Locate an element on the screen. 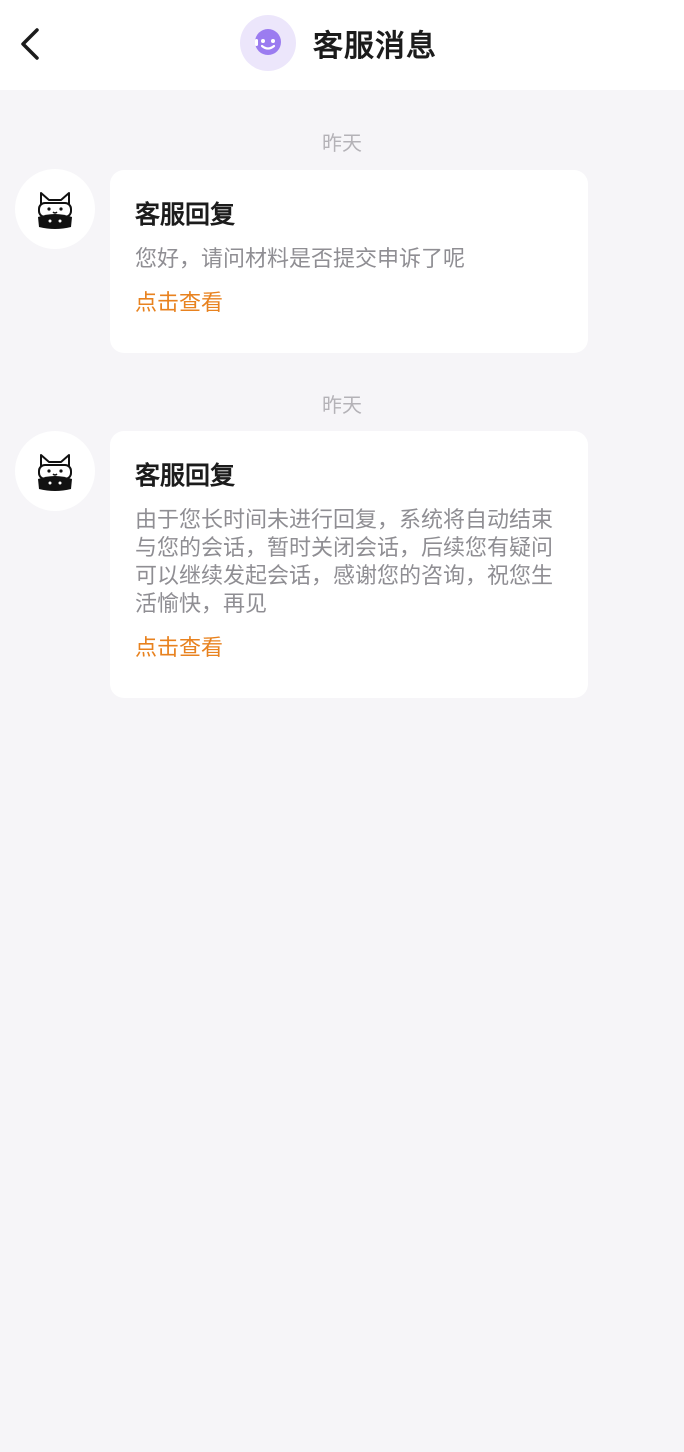 The image size is (684, 1452). header-title-group: 客服消息 is located at coordinates (338, 43).